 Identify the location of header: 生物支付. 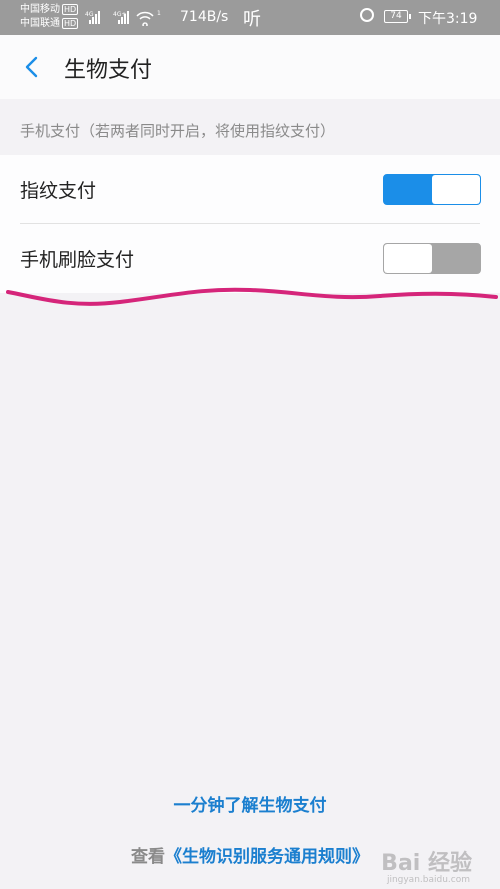
(250, 67).